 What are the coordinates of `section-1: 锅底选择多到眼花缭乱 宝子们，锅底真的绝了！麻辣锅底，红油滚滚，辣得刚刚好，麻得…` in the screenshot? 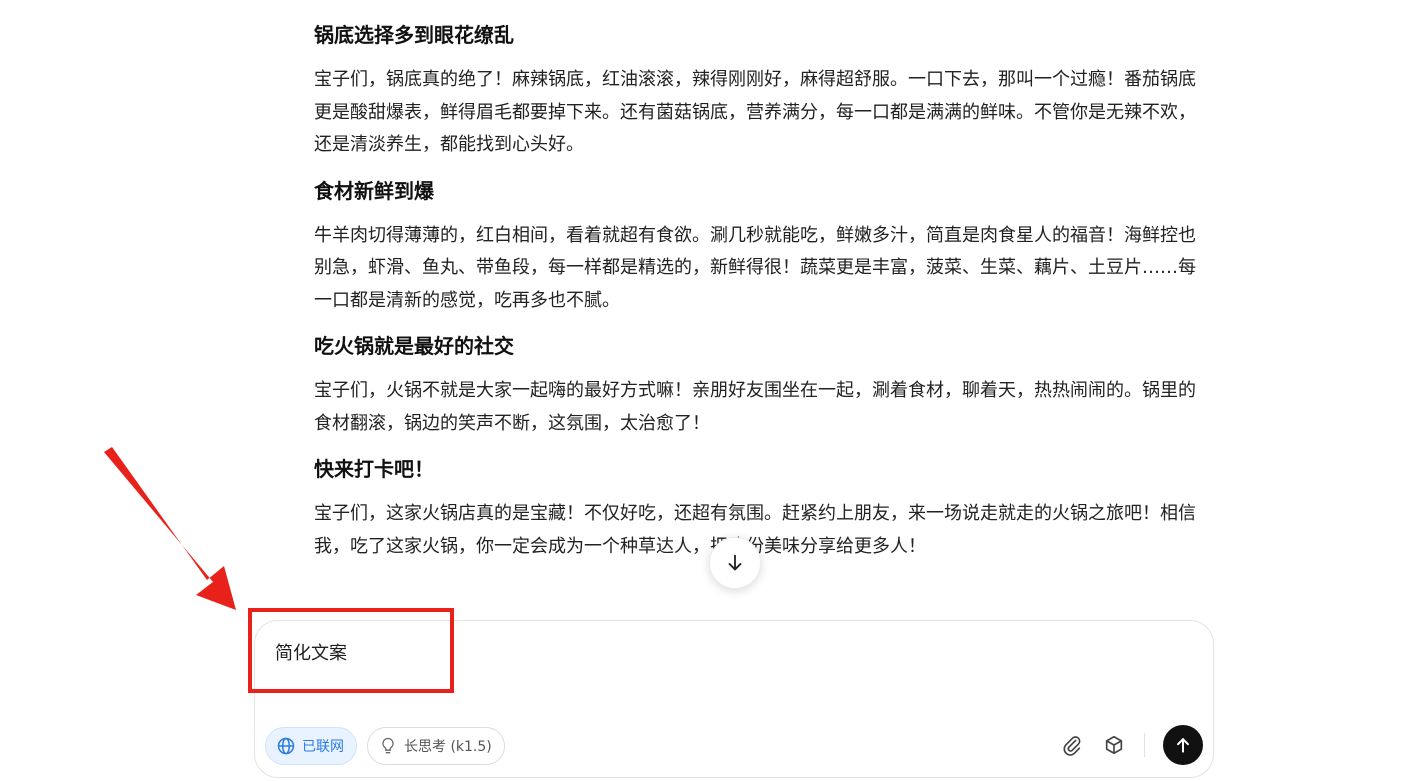 It's located at (759, 88).